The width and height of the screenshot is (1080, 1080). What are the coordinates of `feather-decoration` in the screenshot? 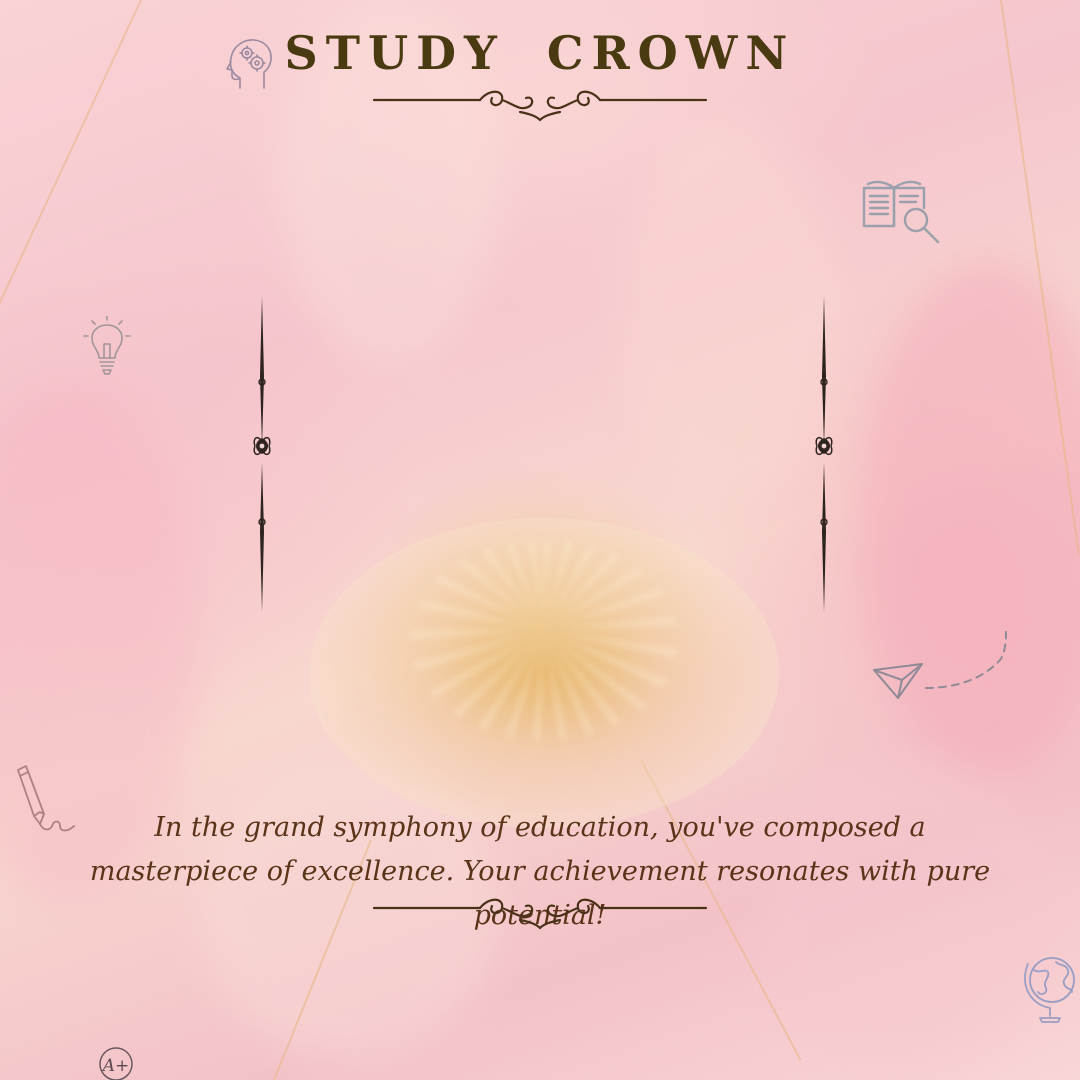 It's located at (730, 310).